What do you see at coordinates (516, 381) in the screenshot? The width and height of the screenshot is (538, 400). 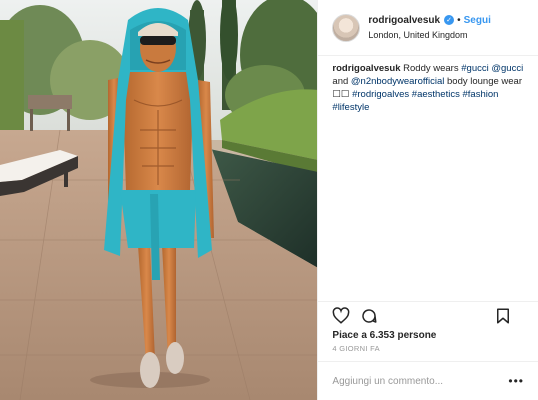 I see `more-options-icon: •••` at bounding box center [516, 381].